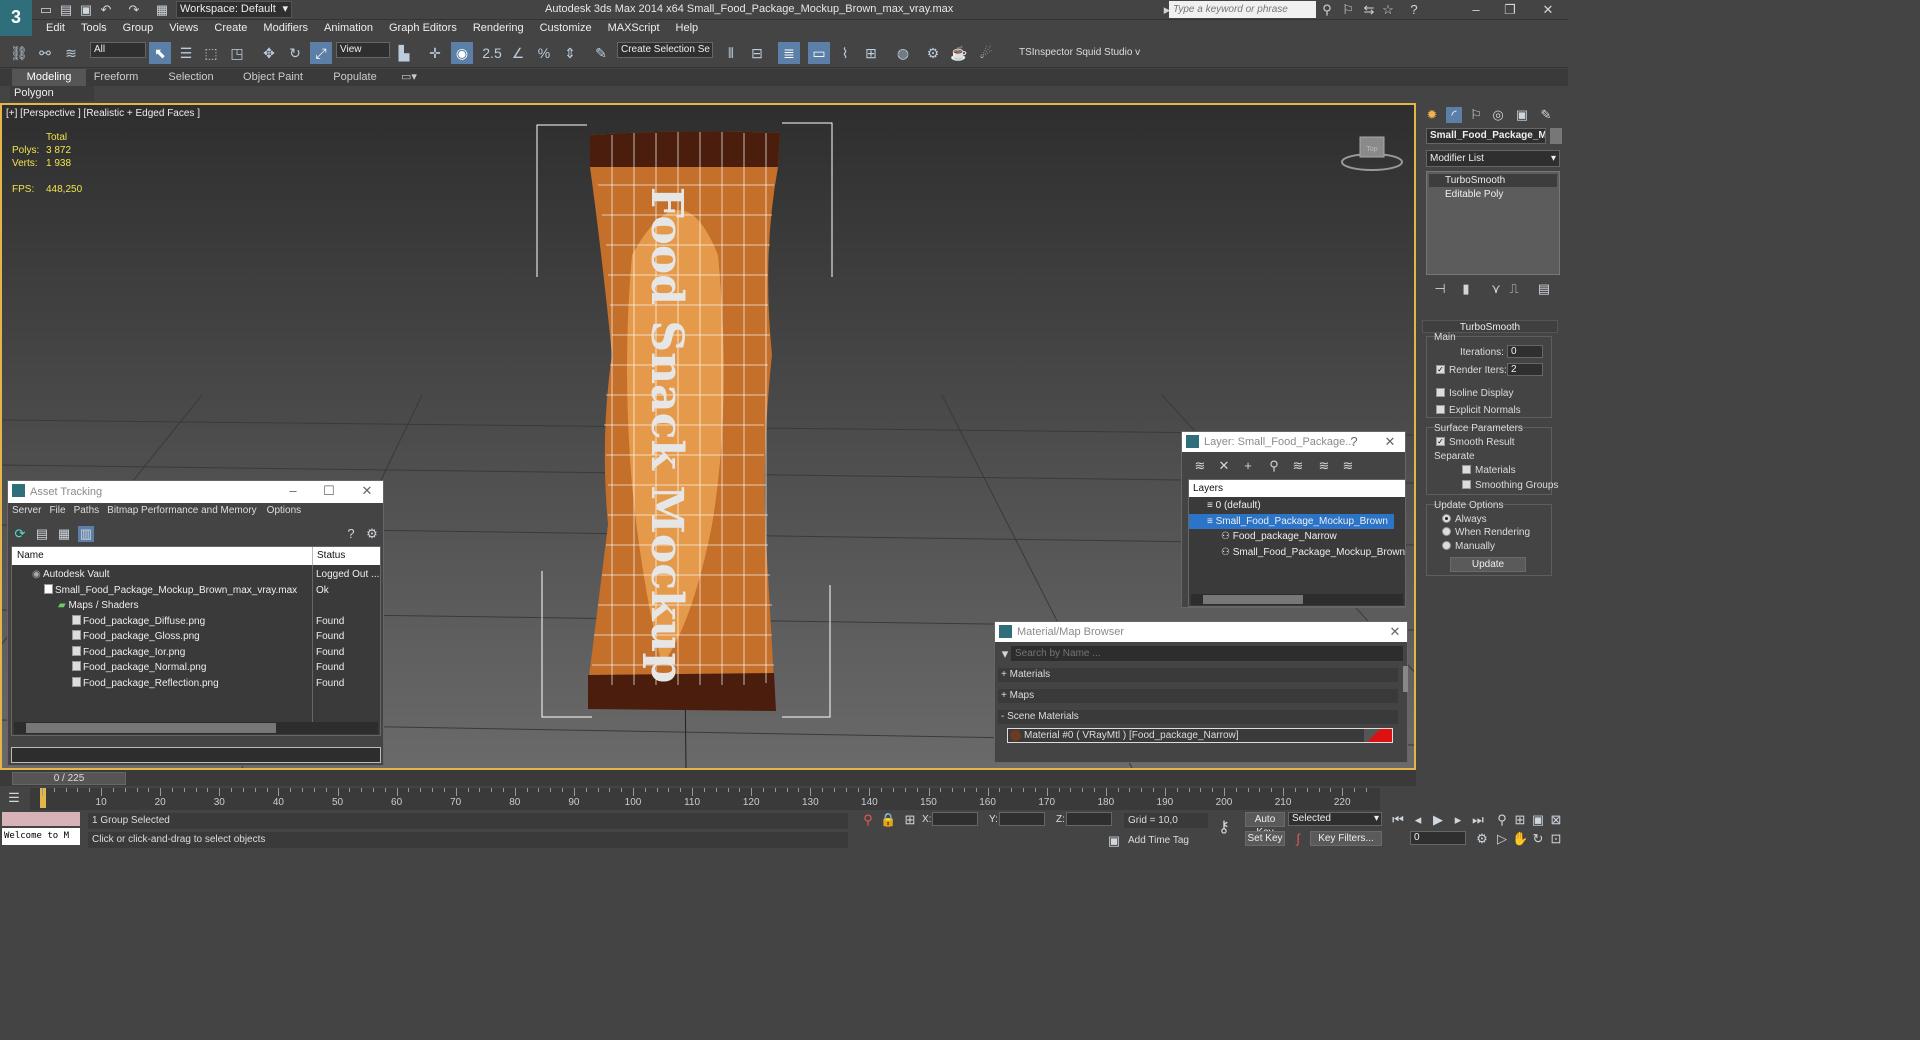 This screenshot has width=1920, height=1040. Describe the element at coordinates (160, 53) in the screenshot. I see `select-object-icon: ⬉` at that location.